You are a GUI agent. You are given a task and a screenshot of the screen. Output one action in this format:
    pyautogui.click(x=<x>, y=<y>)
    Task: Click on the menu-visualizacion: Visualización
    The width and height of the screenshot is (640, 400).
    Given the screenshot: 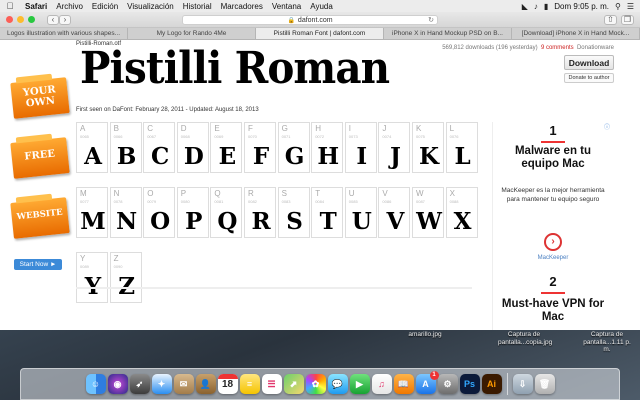 What is the action you would take?
    pyautogui.click(x=150, y=6)
    